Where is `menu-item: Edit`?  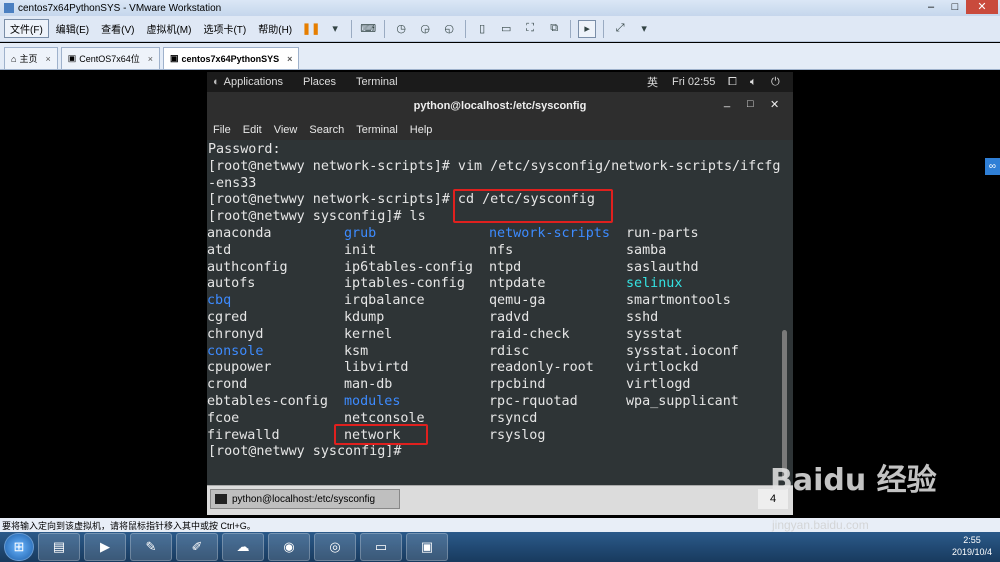 menu-item: Edit is located at coordinates (252, 130).